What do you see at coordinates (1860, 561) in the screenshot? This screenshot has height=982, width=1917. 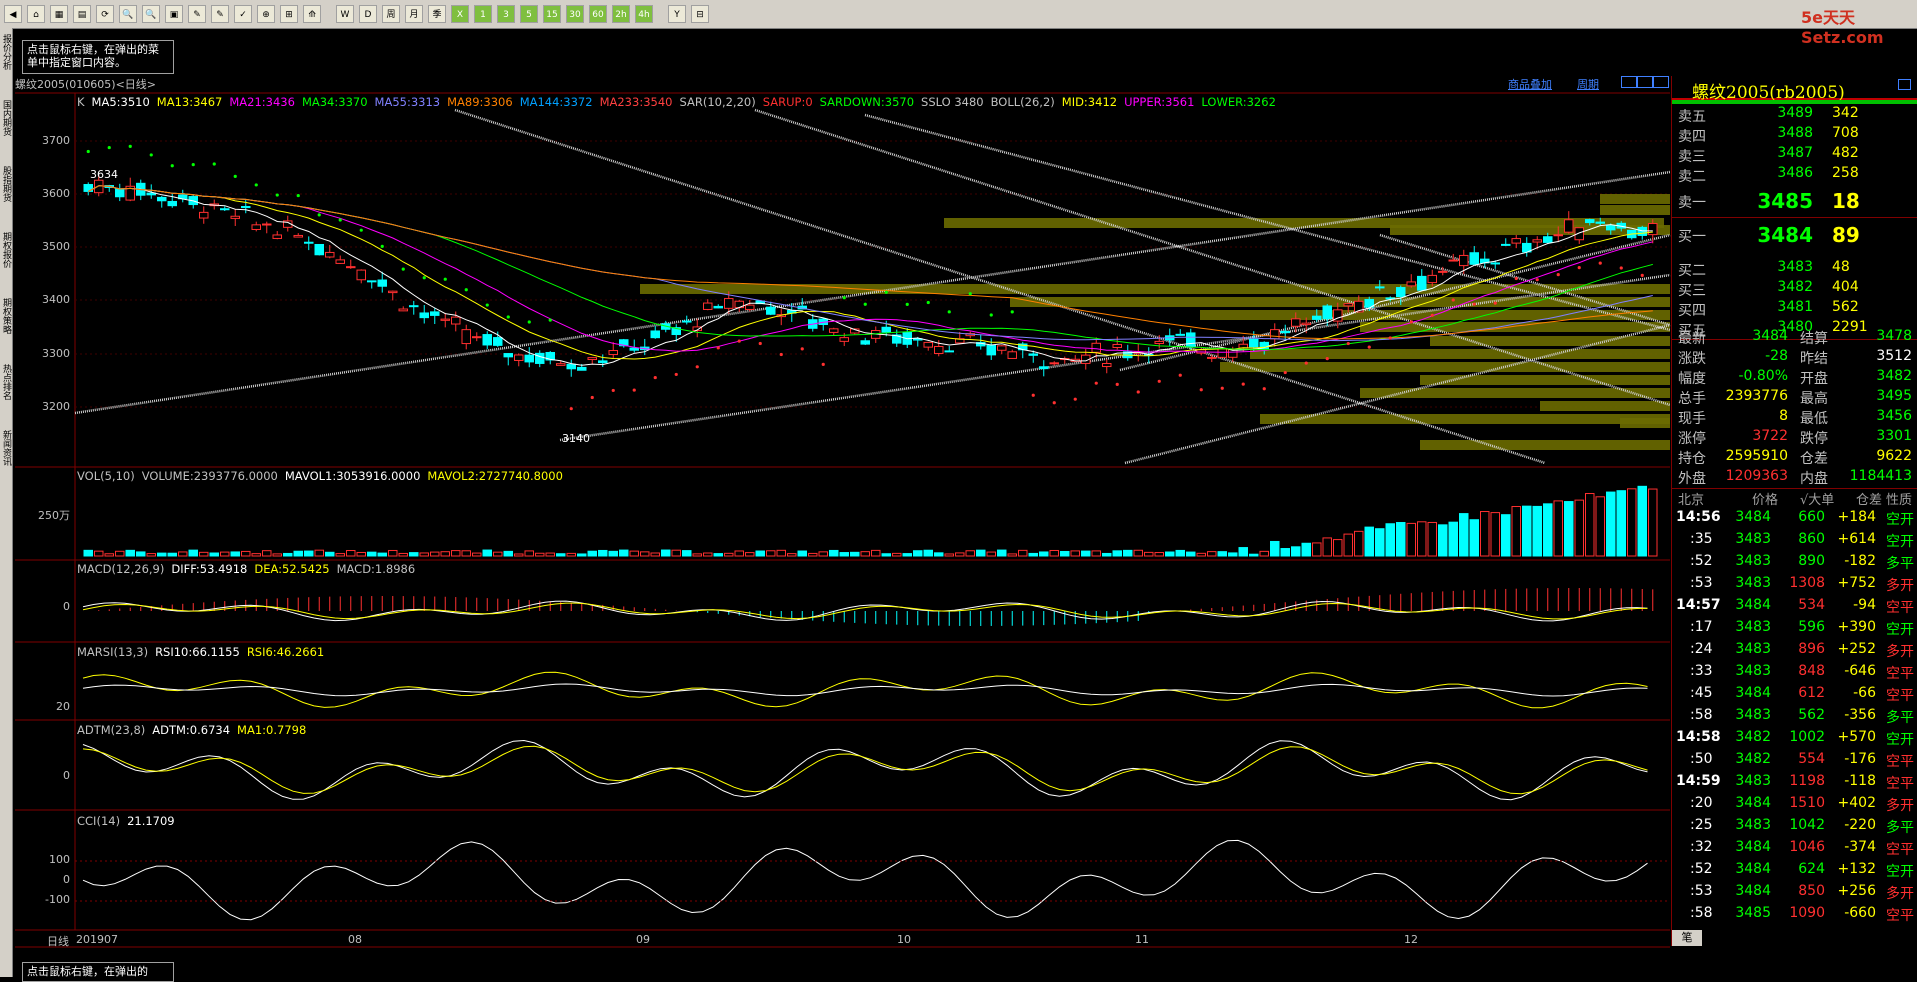 I see `trade-oi-change: -182` at bounding box center [1860, 561].